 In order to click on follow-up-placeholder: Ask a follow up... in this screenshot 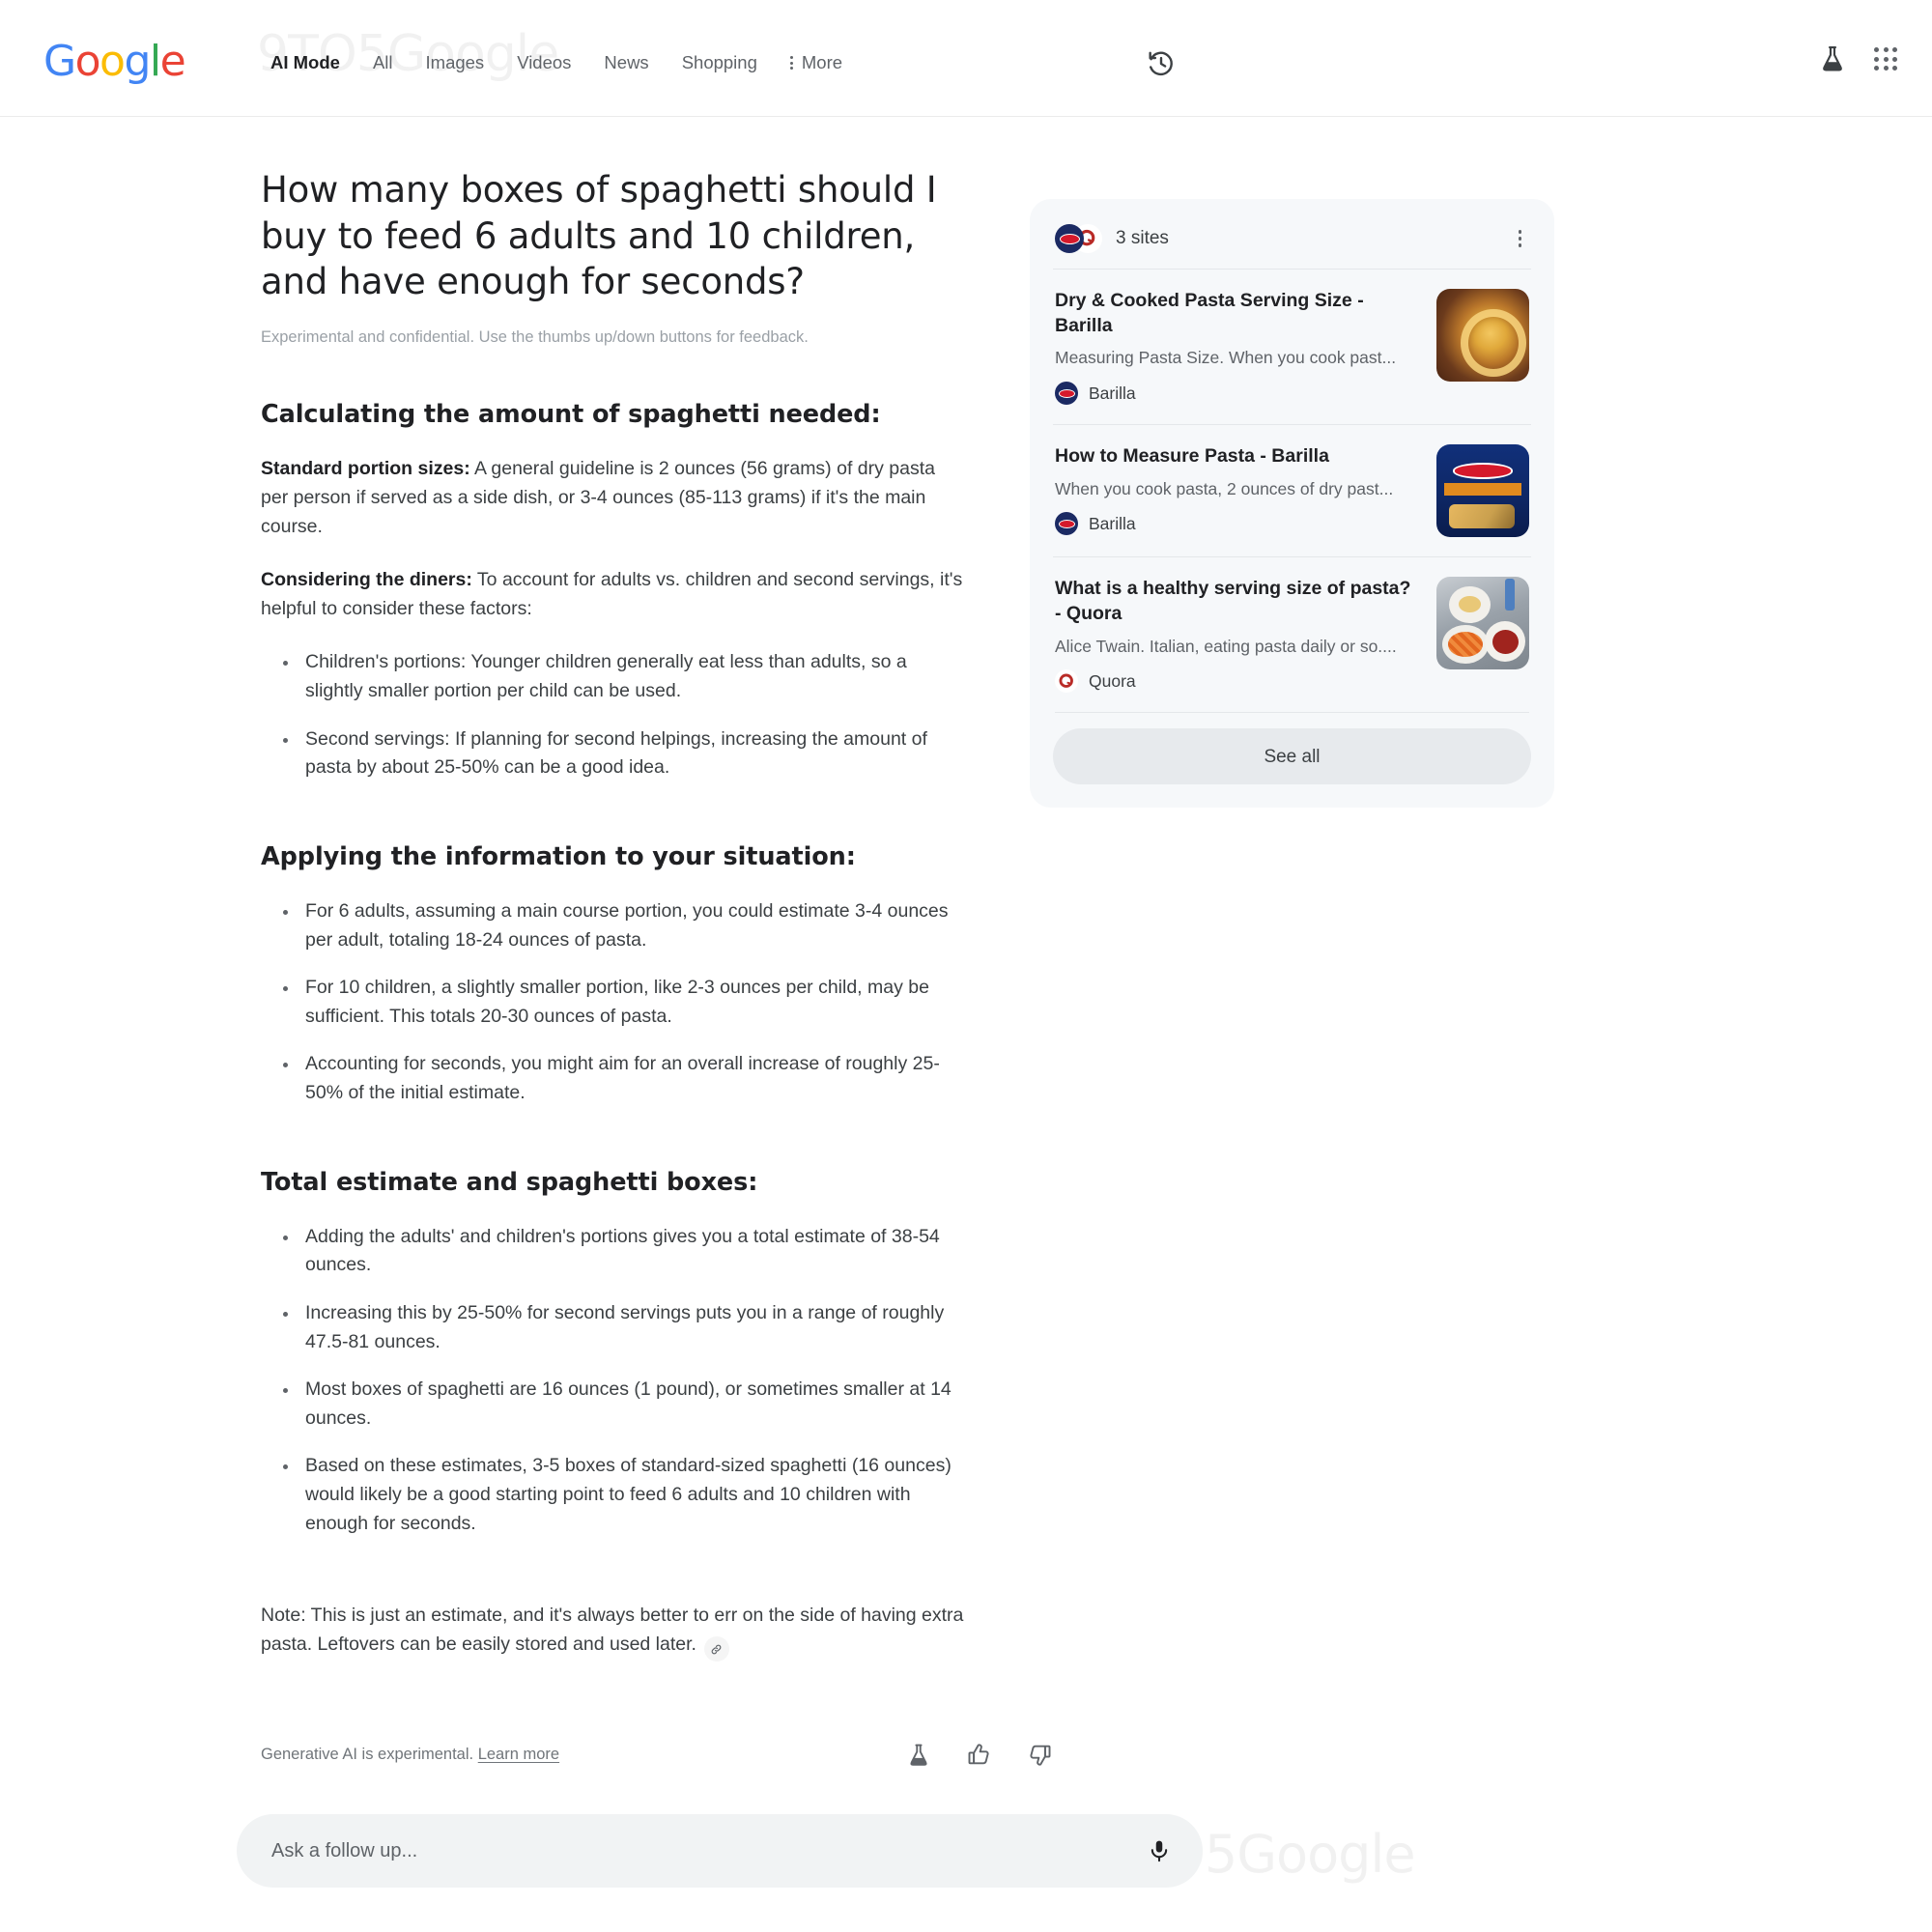, I will do `click(344, 1850)`.